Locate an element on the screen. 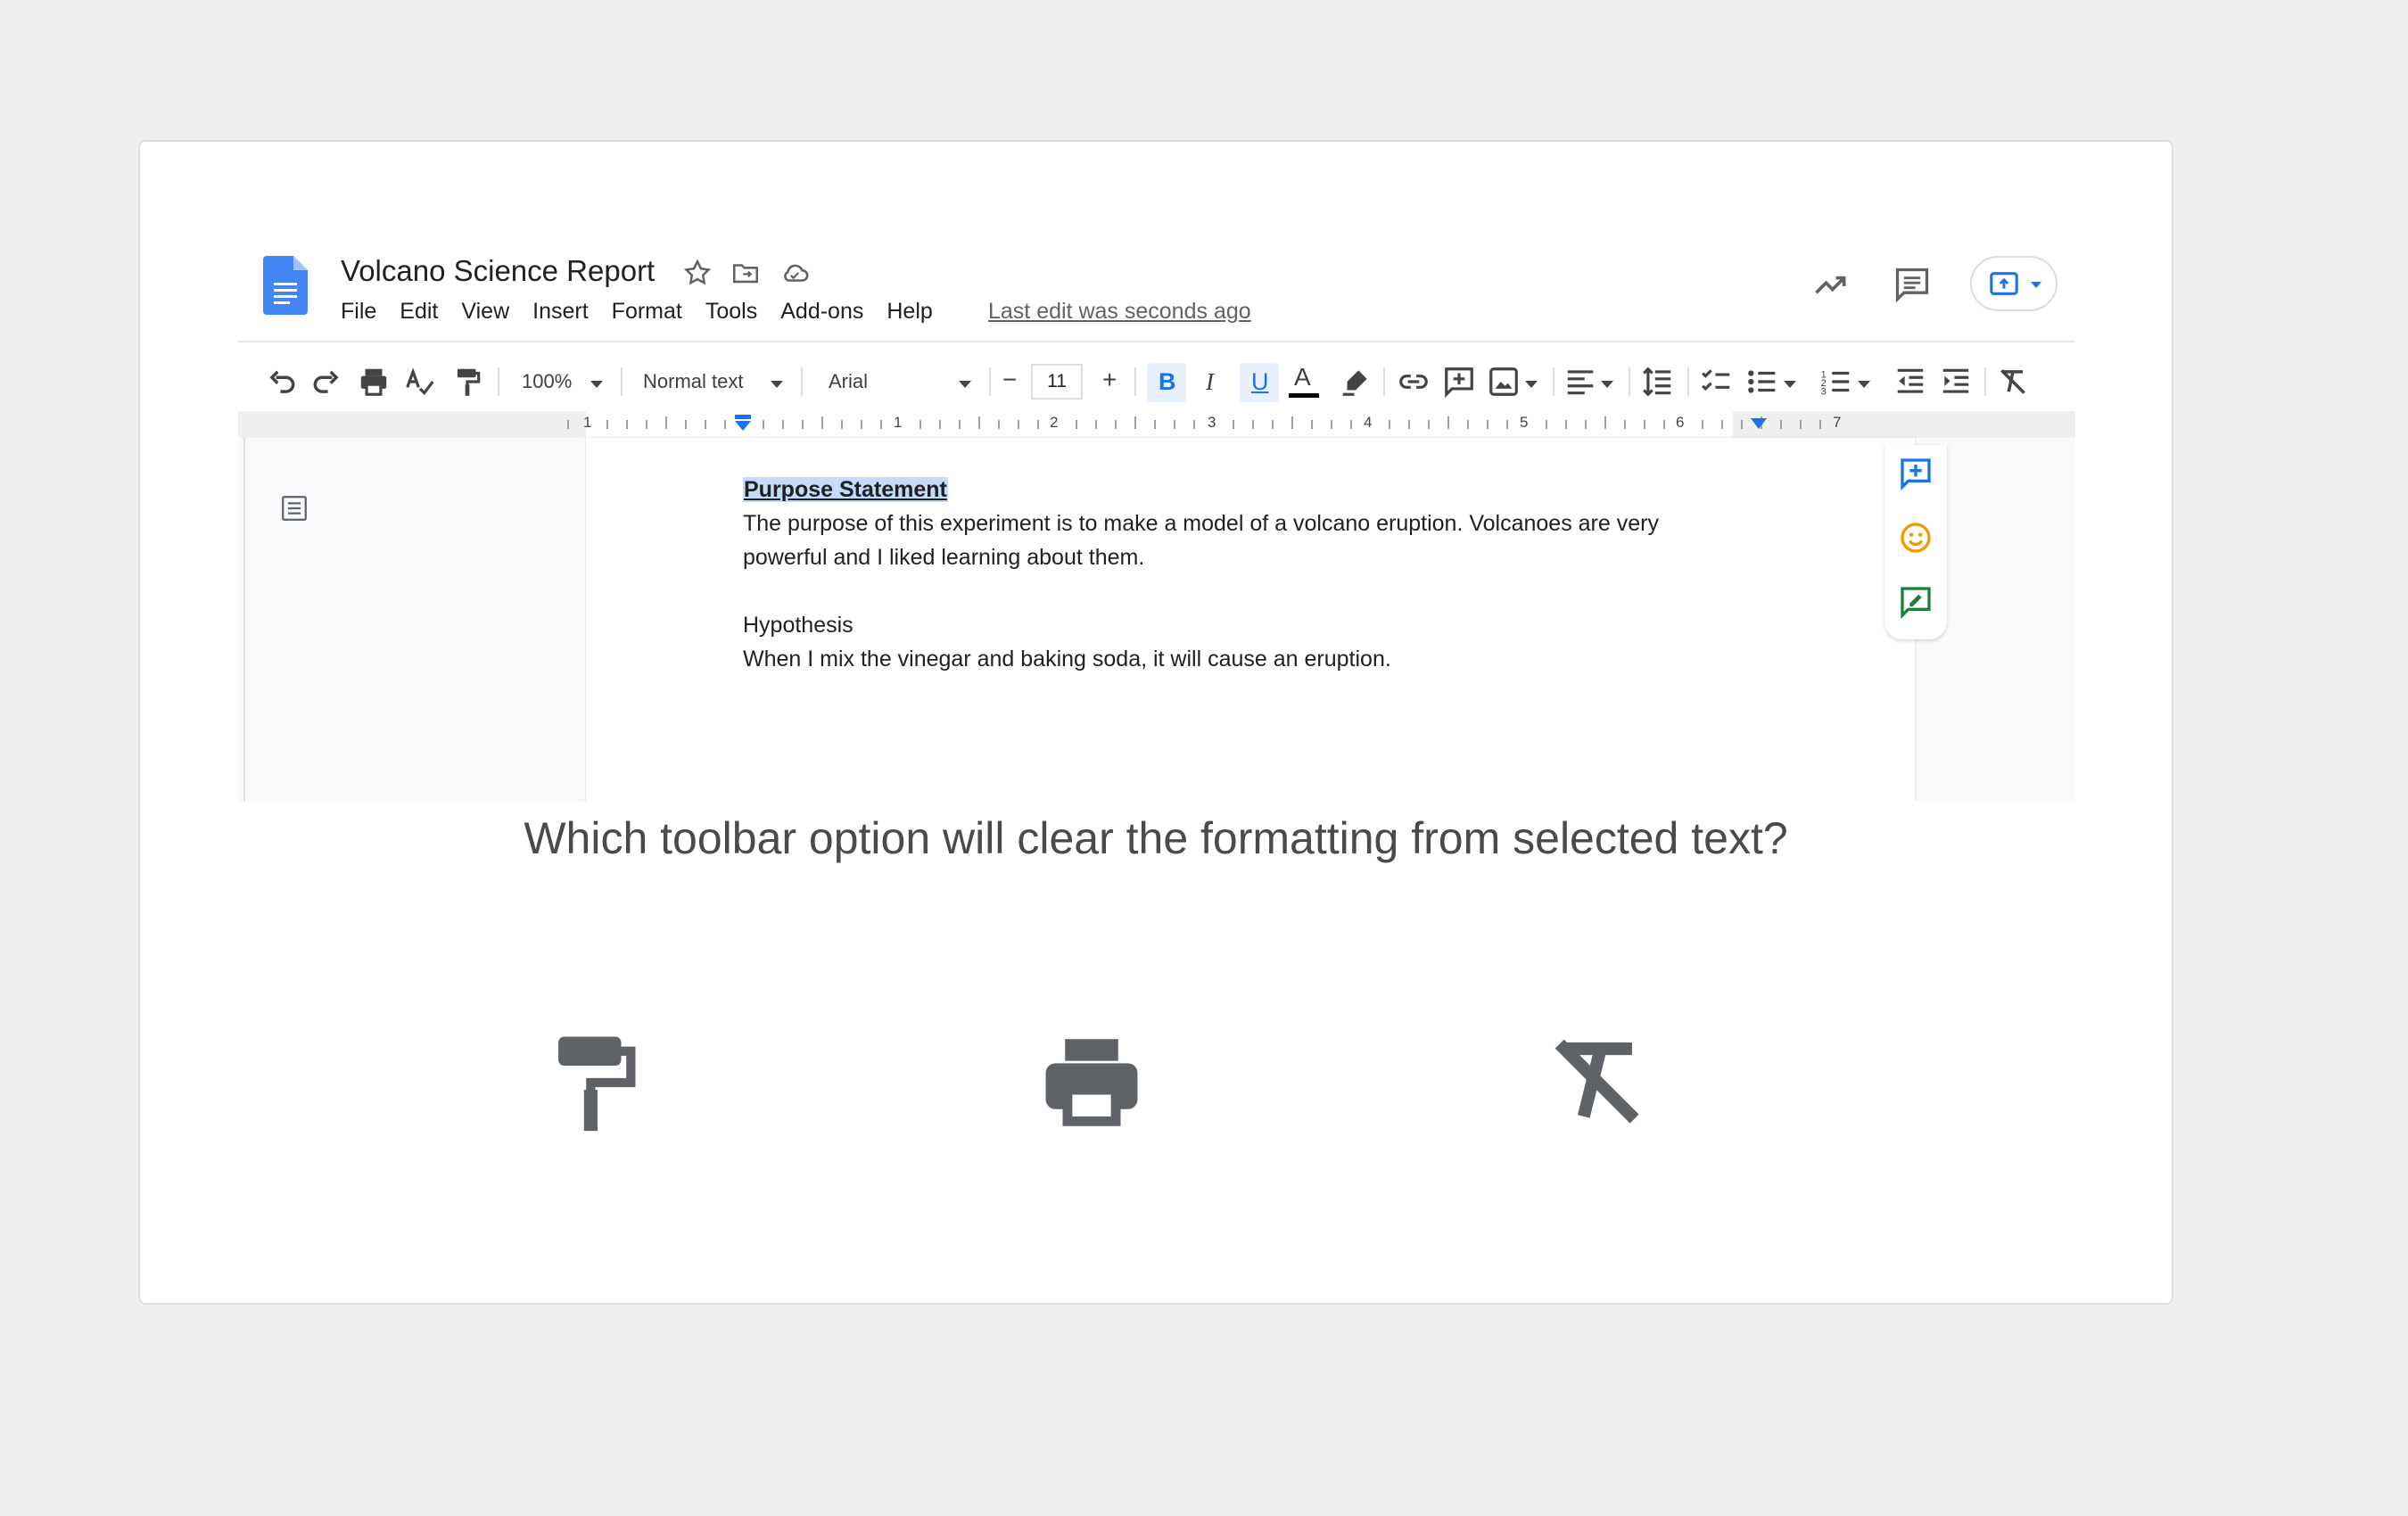 Image resolution: width=2408 pixels, height=1516 pixels. ruler-number: 2 is located at coordinates (1054, 422).